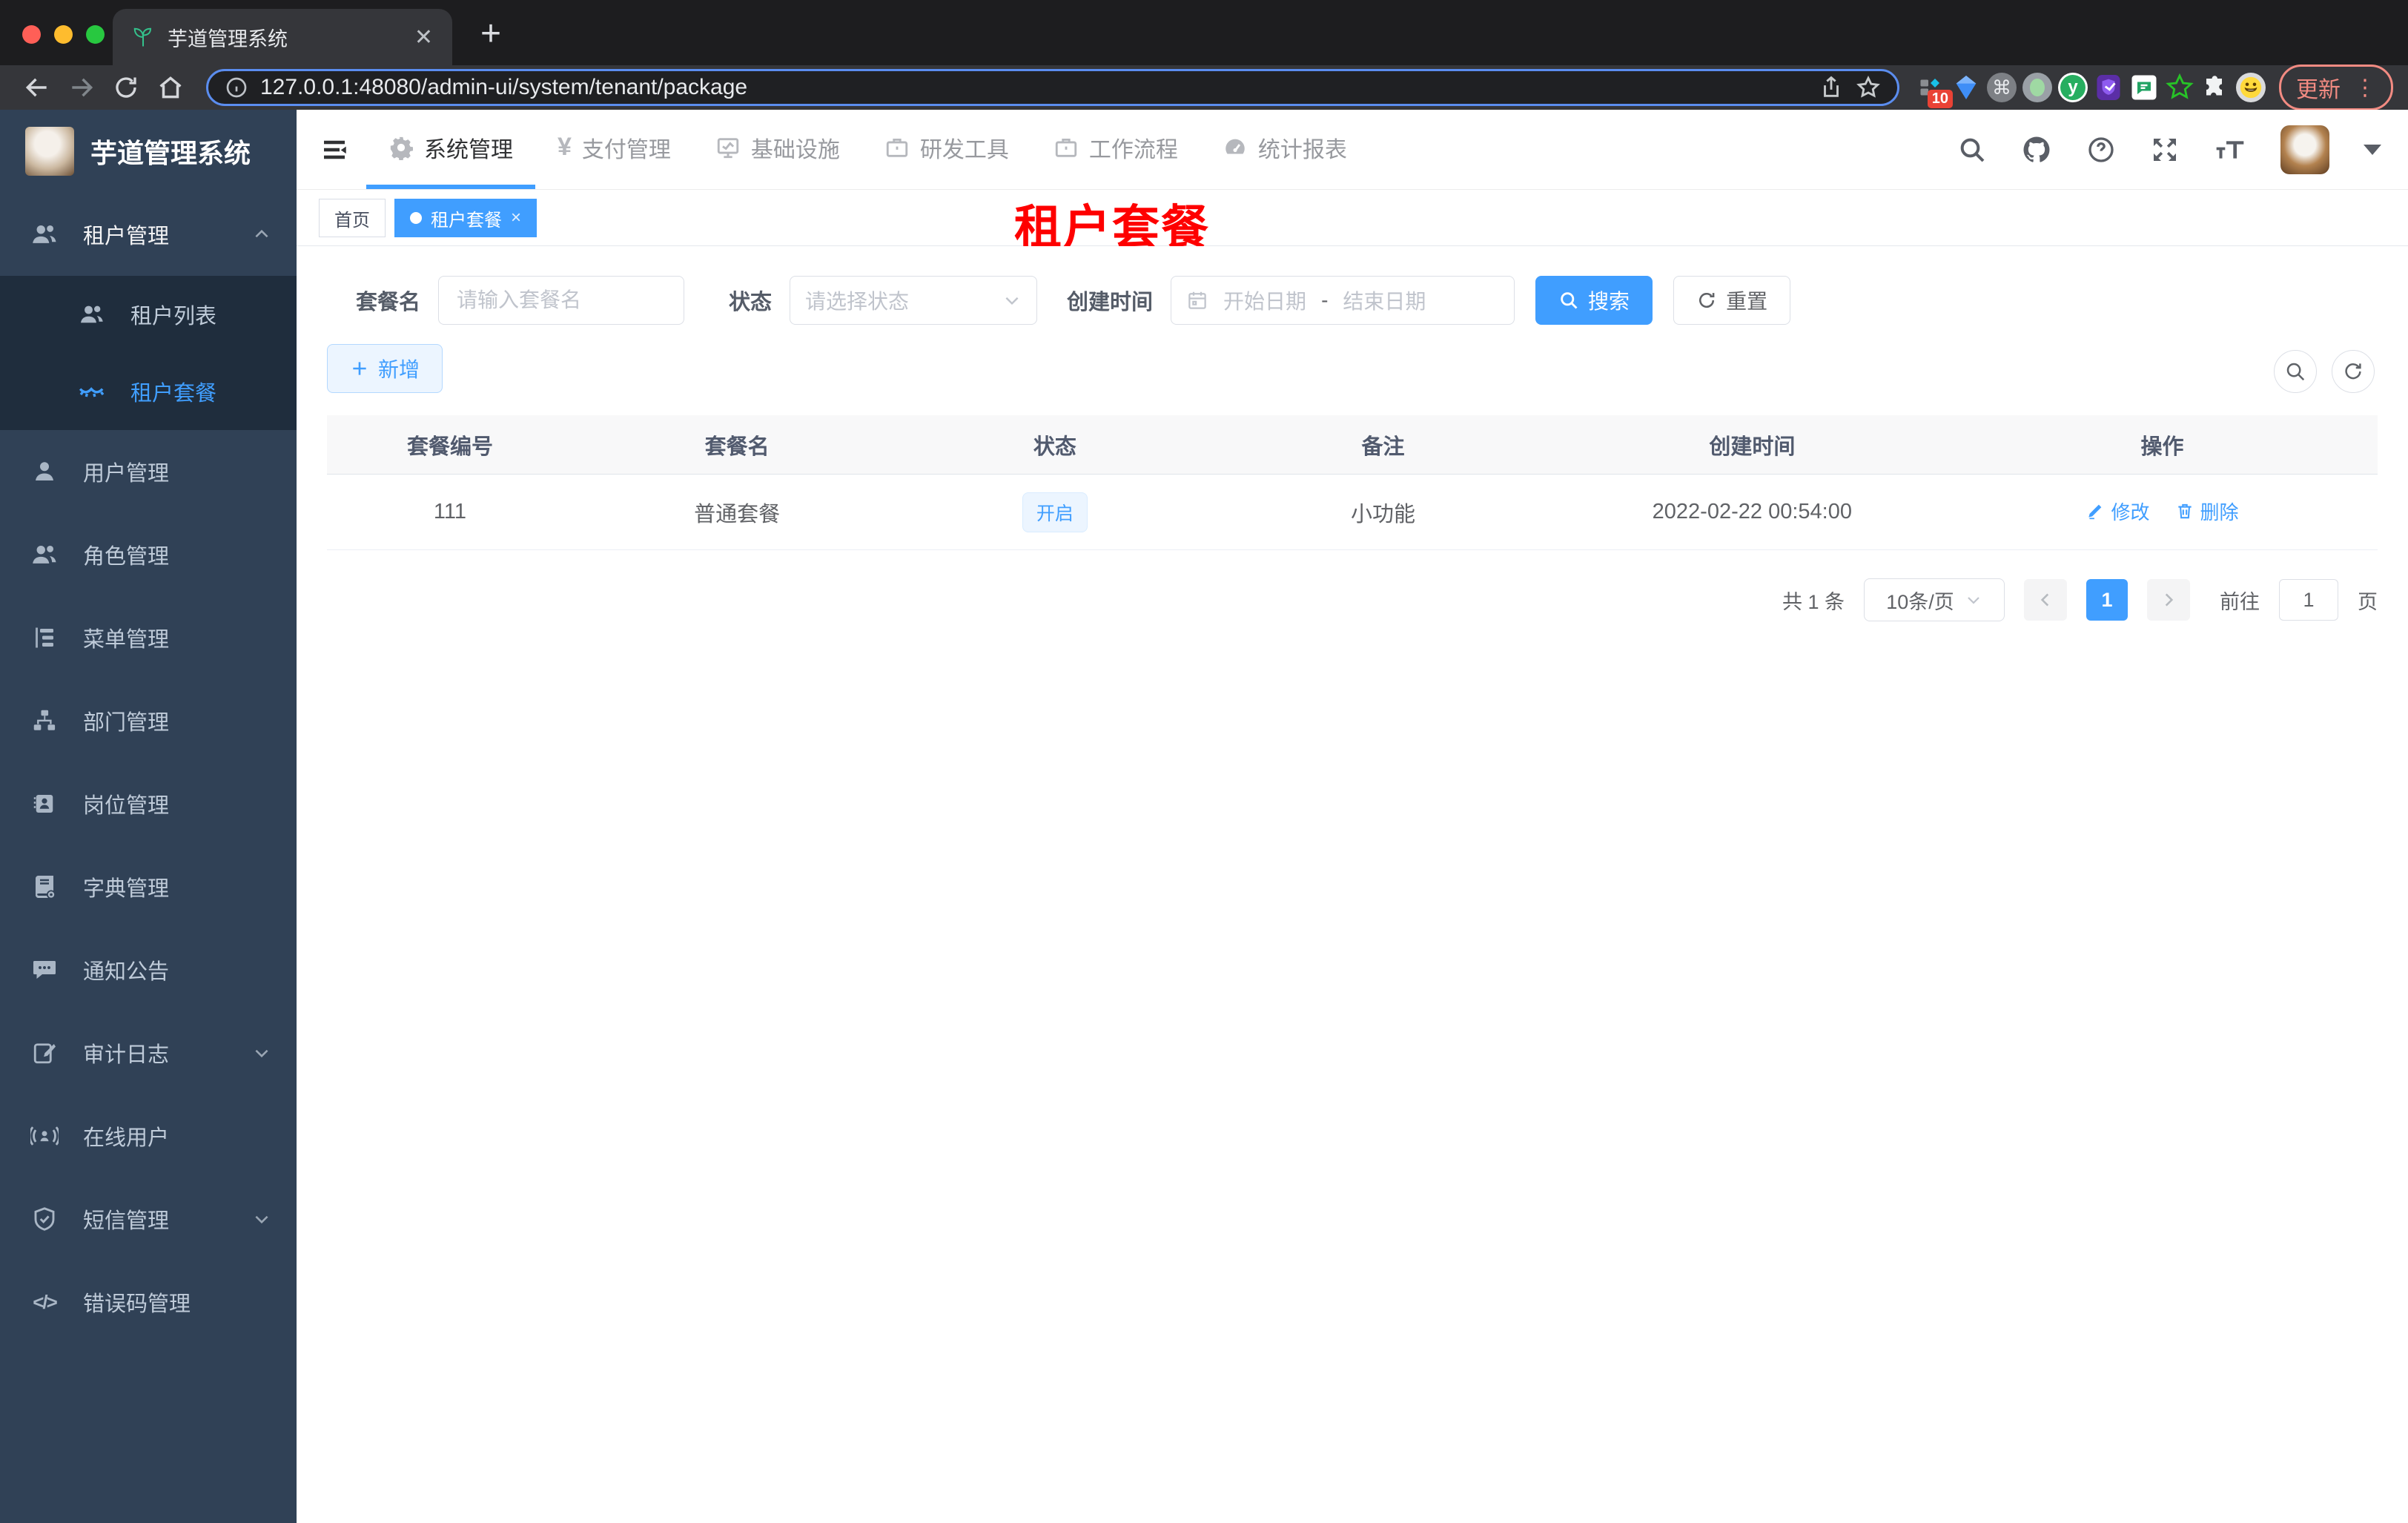 This screenshot has height=1523, width=2408. Describe the element at coordinates (2353, 371) in the screenshot. I see `refresh-table-button` at that location.